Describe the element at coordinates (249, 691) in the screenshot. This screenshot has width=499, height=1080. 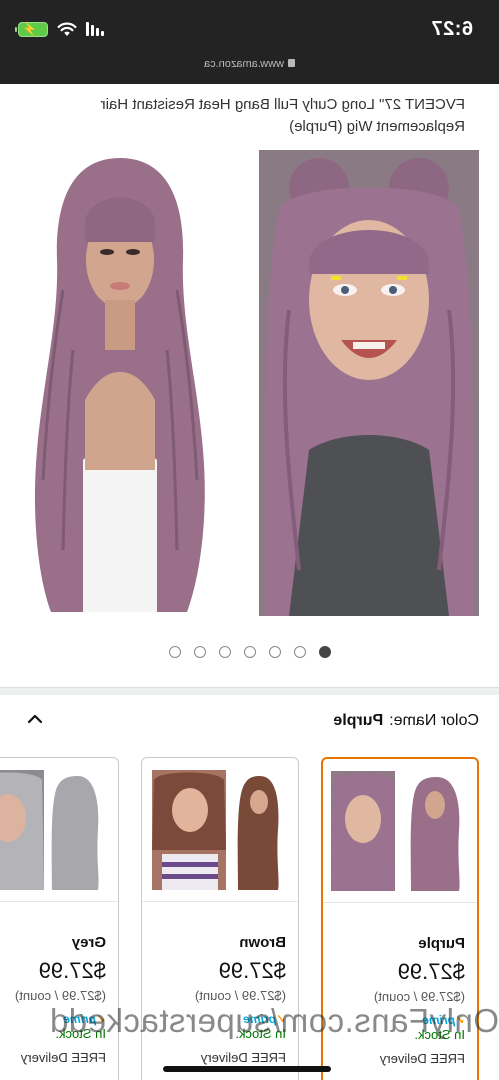
I see `section-divider` at that location.